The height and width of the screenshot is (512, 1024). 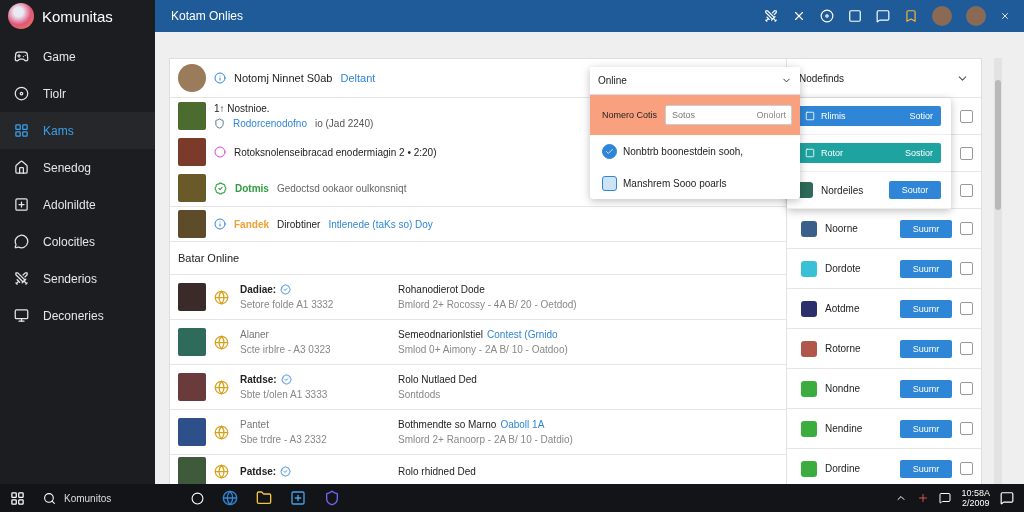 What do you see at coordinates (1007, 498) in the screenshot?
I see `notification-icon` at bounding box center [1007, 498].